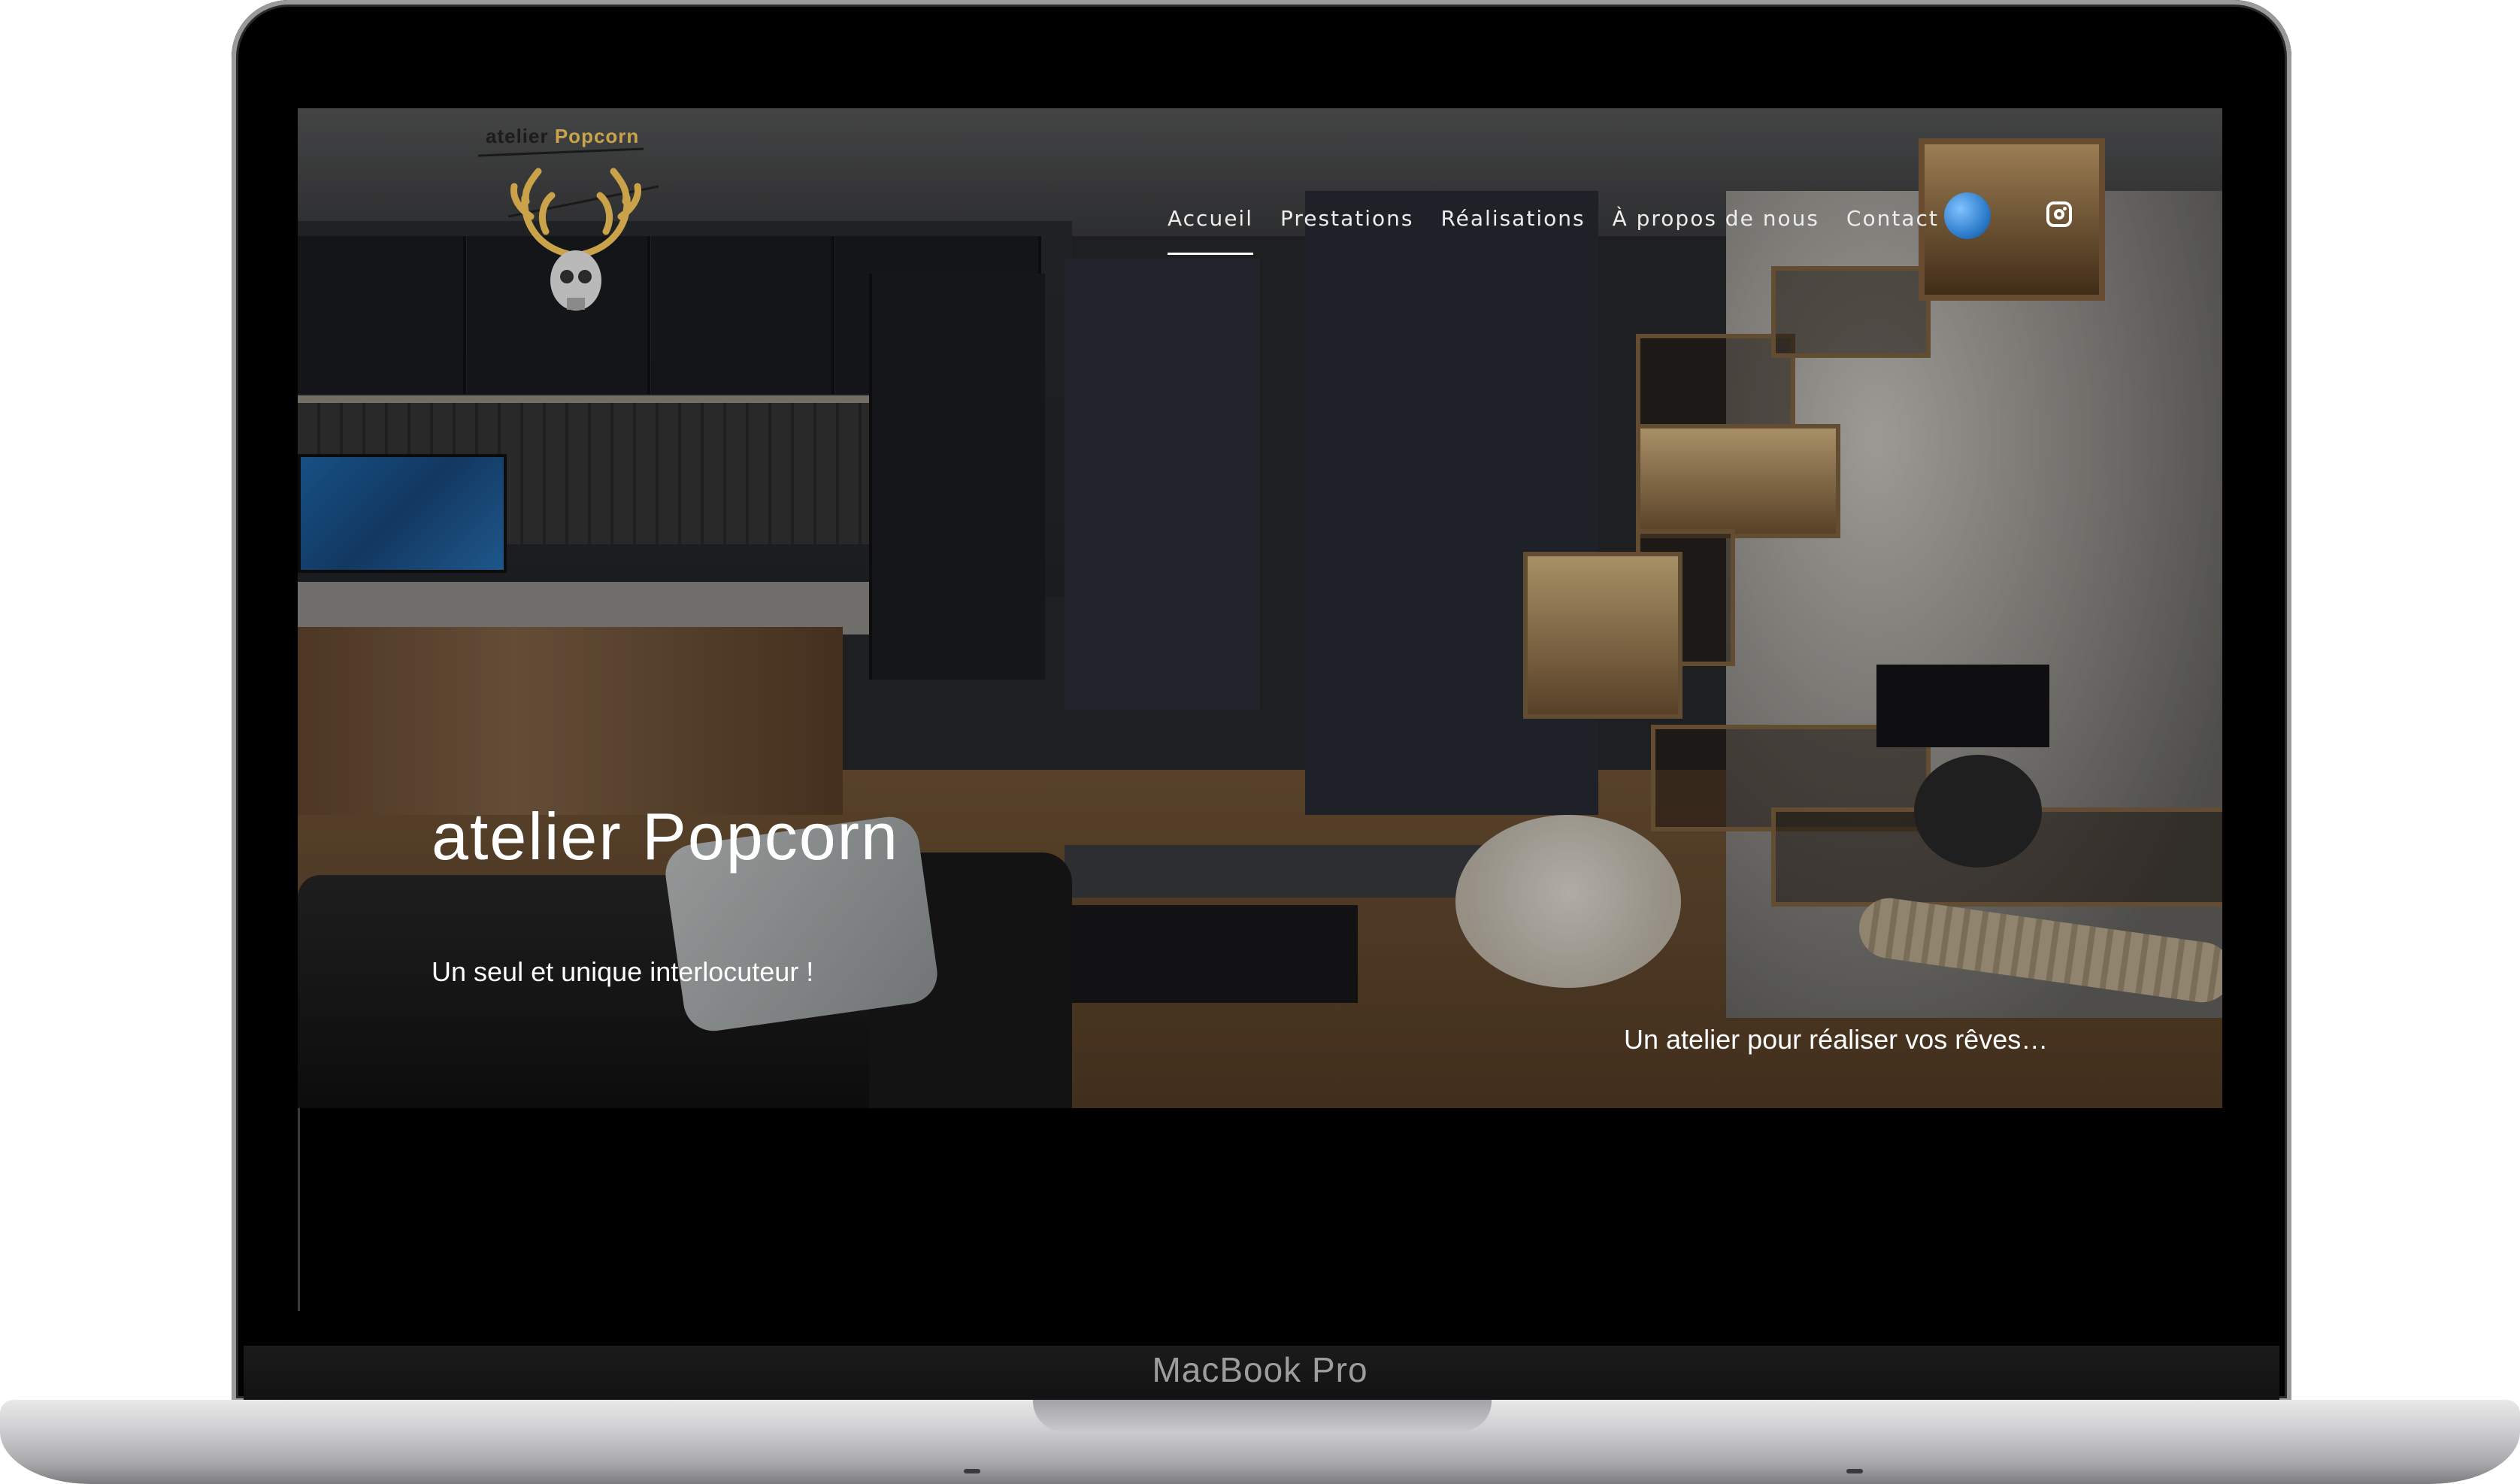 Image resolution: width=2520 pixels, height=1484 pixels. Describe the element at coordinates (1260, 1369) in the screenshot. I see `device-model-label: MacBook Pro` at that location.